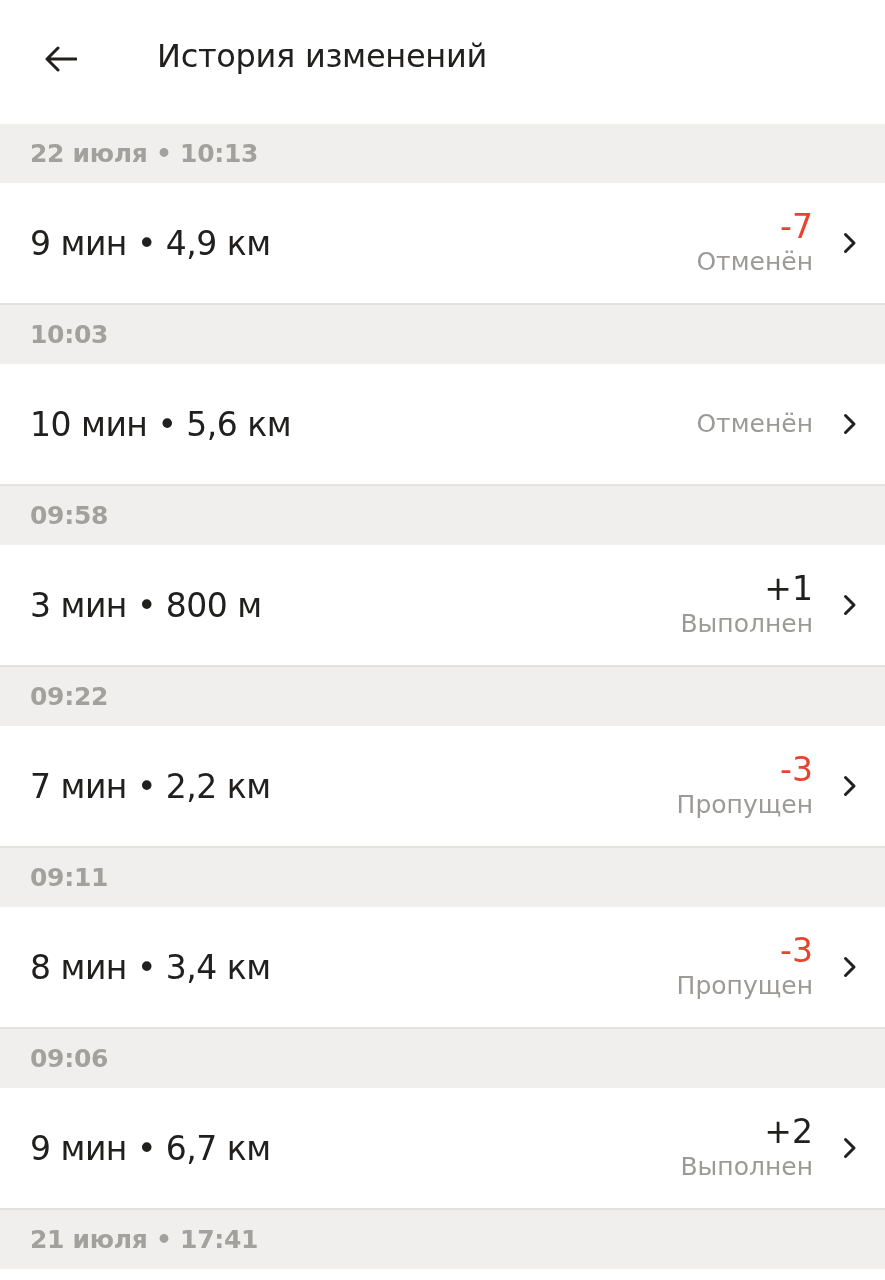  Describe the element at coordinates (150, 243) in the screenshot. I see `order-summary: 9 мин • 4,9 км` at that location.